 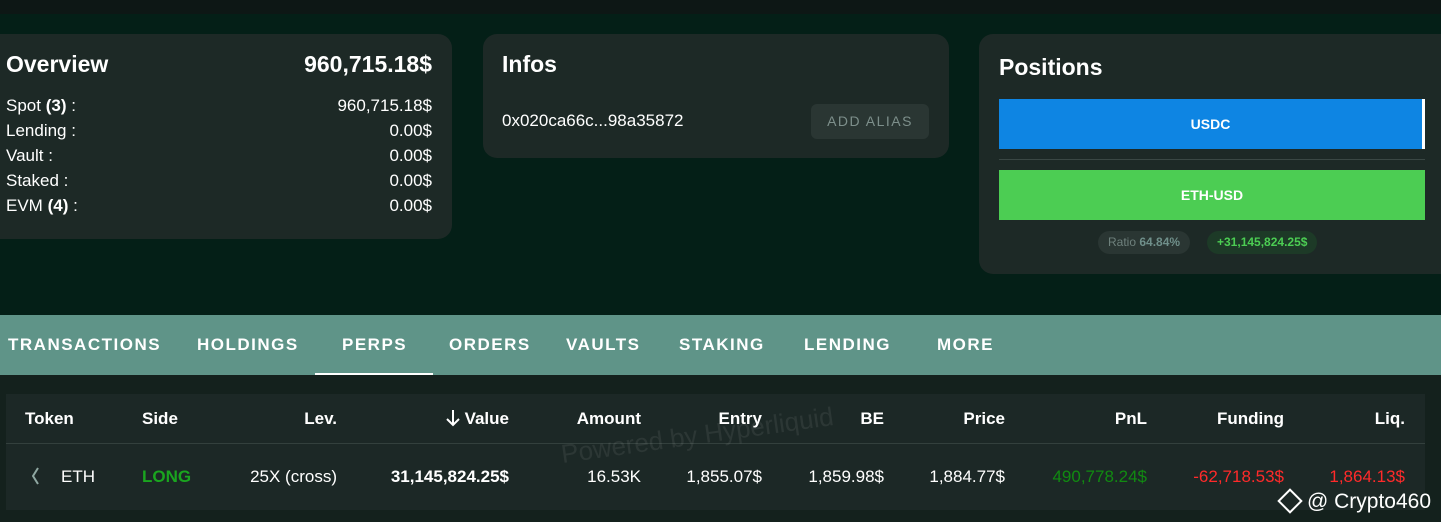 What do you see at coordinates (410, 155) in the screenshot?
I see `vault-value: 0.00$` at bounding box center [410, 155].